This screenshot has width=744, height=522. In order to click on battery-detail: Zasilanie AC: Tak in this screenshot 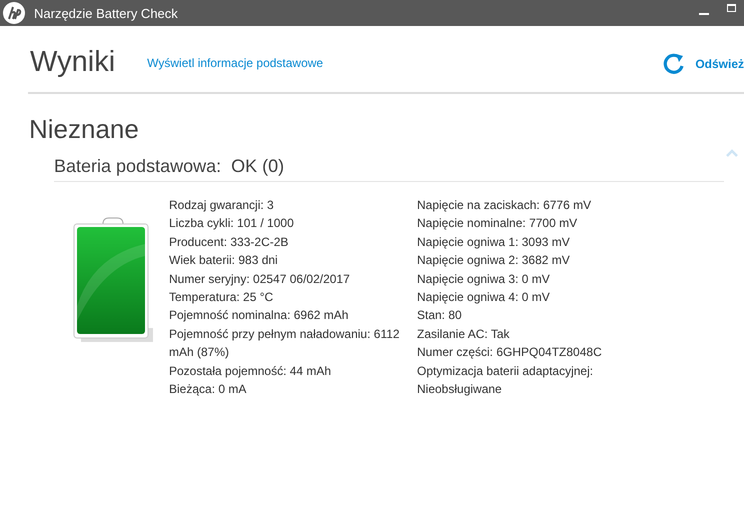, I will do `click(463, 334)`.